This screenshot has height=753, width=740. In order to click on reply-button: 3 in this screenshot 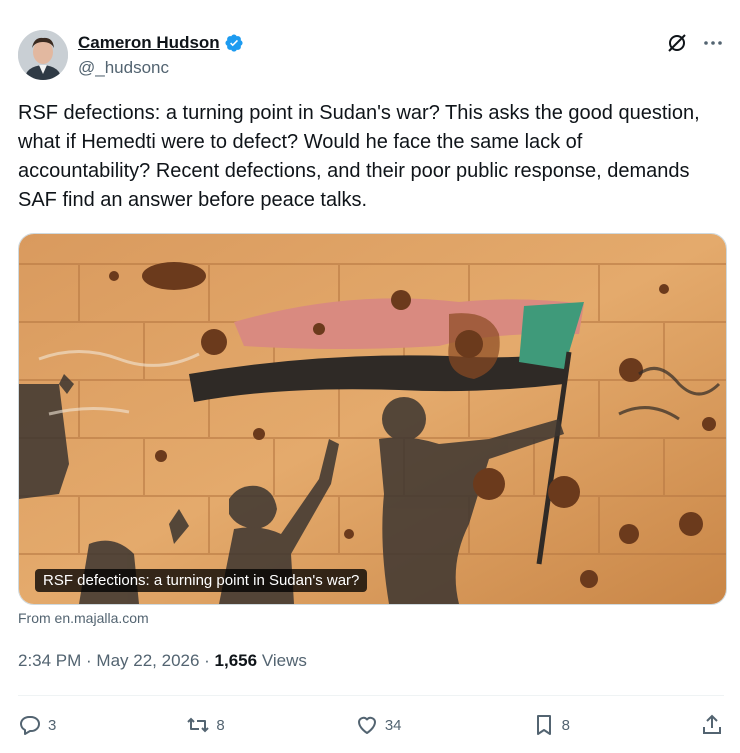, I will do `click(37, 725)`.